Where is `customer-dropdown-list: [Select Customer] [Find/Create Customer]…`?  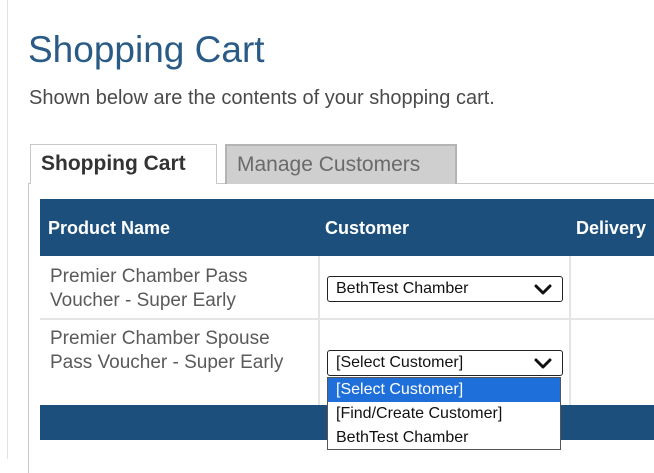 customer-dropdown-list: [Select Customer] [Find/Create Customer]… is located at coordinates (444, 413).